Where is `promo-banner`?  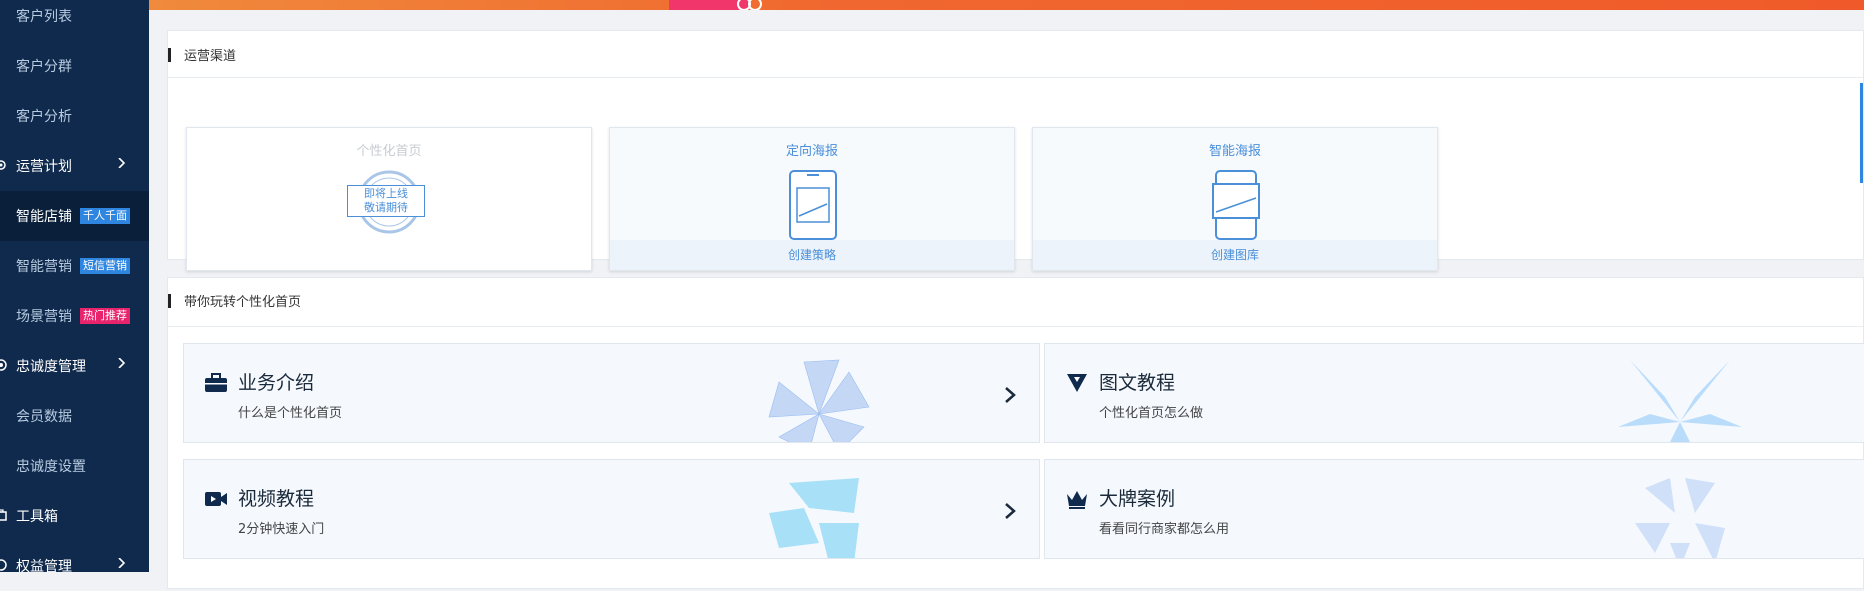 promo-banner is located at coordinates (1006, 5).